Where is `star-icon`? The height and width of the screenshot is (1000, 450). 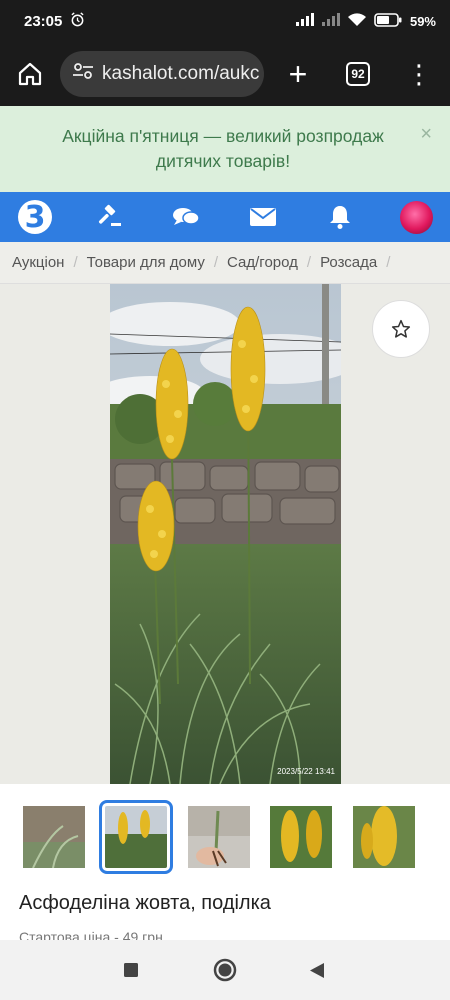
star-icon is located at coordinates (401, 328).